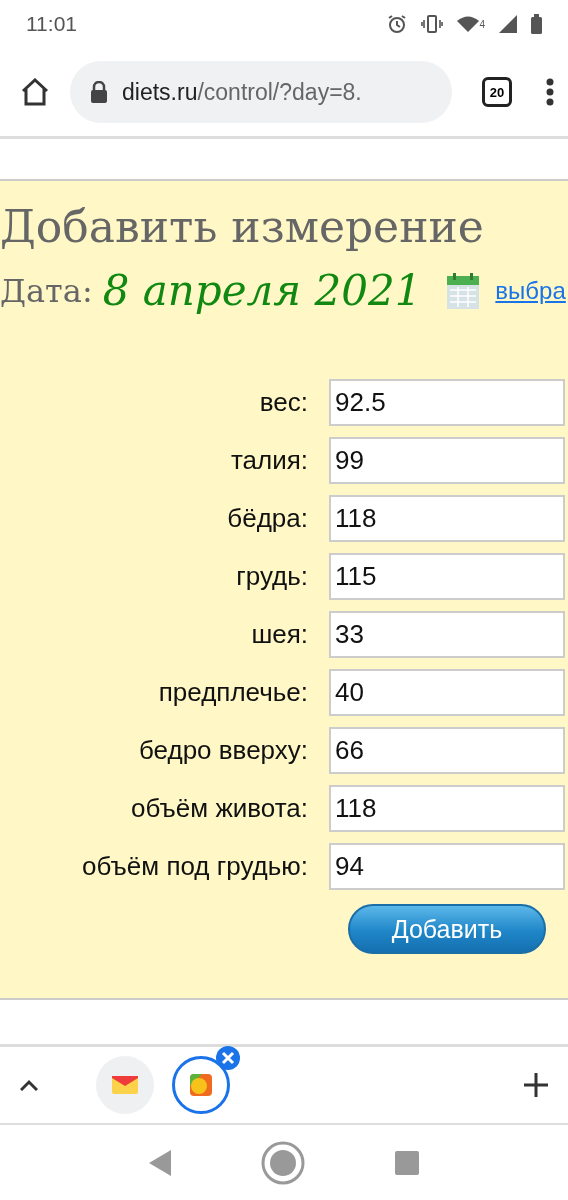  Describe the element at coordinates (447, 692) in the screenshot. I see `measurement-input: 40` at that location.